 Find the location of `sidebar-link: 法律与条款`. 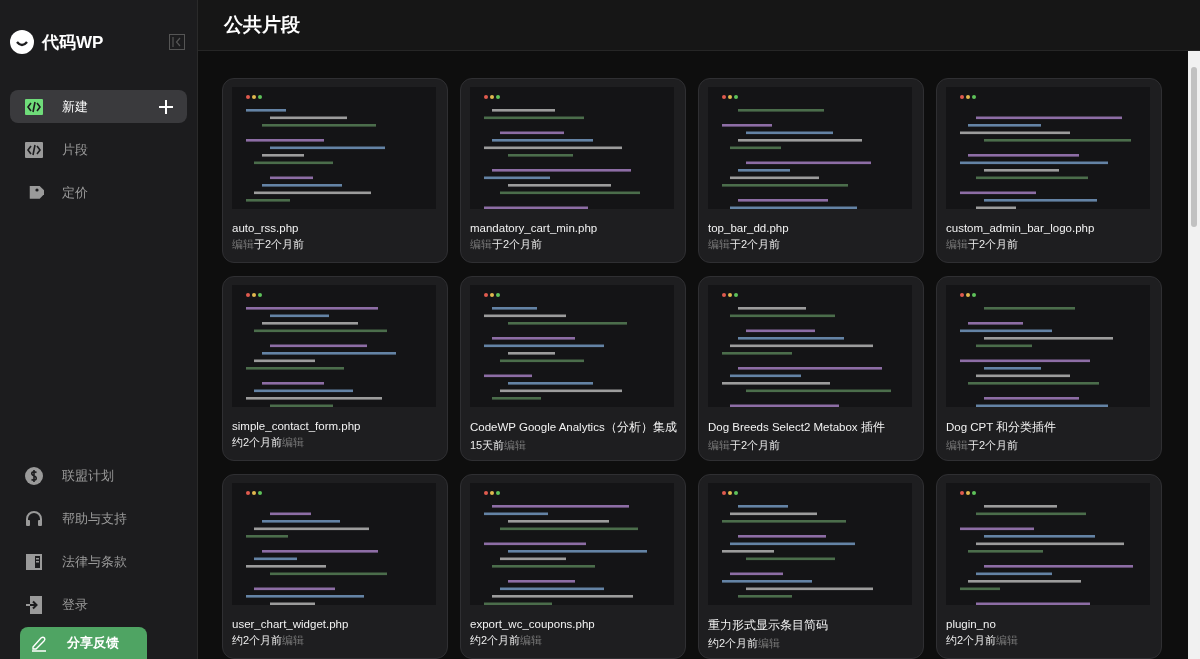

sidebar-link: 法律与条款 is located at coordinates (117, 561).